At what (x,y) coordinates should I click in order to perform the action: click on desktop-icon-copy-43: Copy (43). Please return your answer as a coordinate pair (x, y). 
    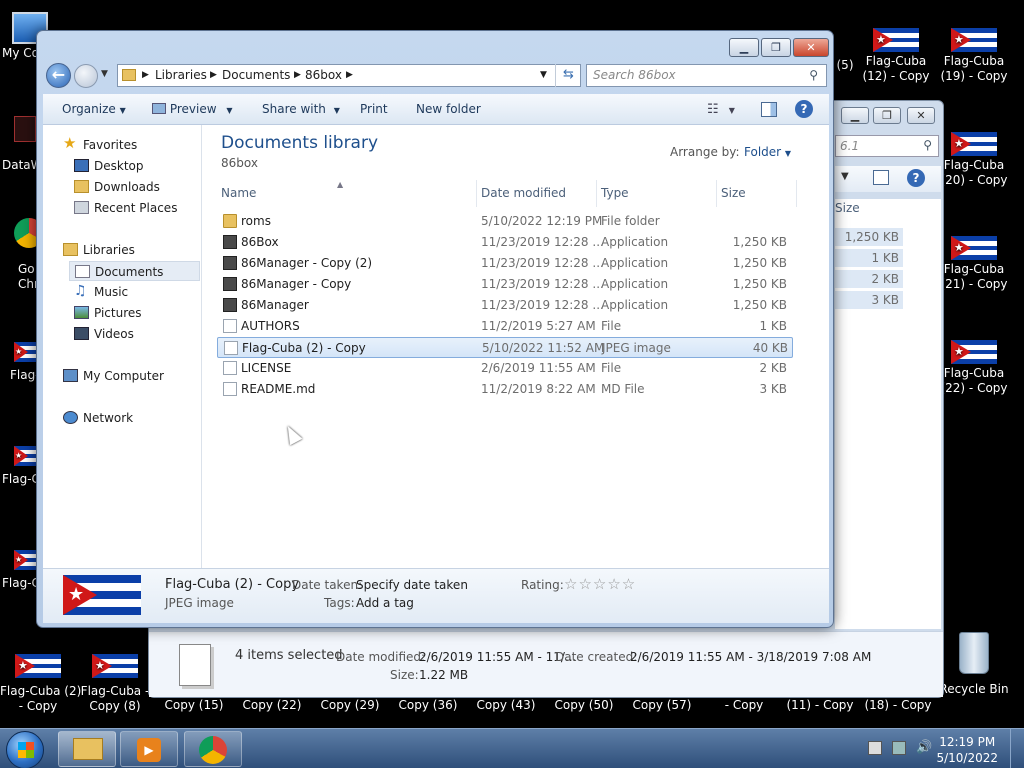
    Looking at the image, I should click on (506, 705).